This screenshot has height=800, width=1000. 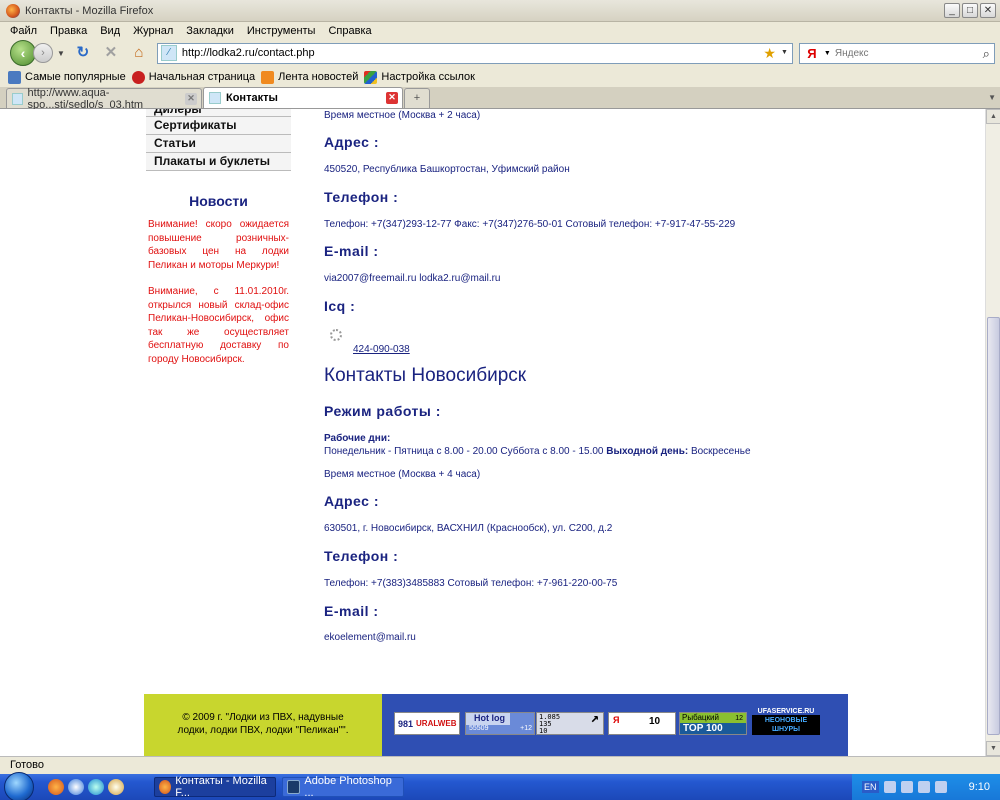 What do you see at coordinates (474, 53) in the screenshot?
I see `url-bar: ⁄ http://lodka2.ru/contact.php ★ ▼` at bounding box center [474, 53].